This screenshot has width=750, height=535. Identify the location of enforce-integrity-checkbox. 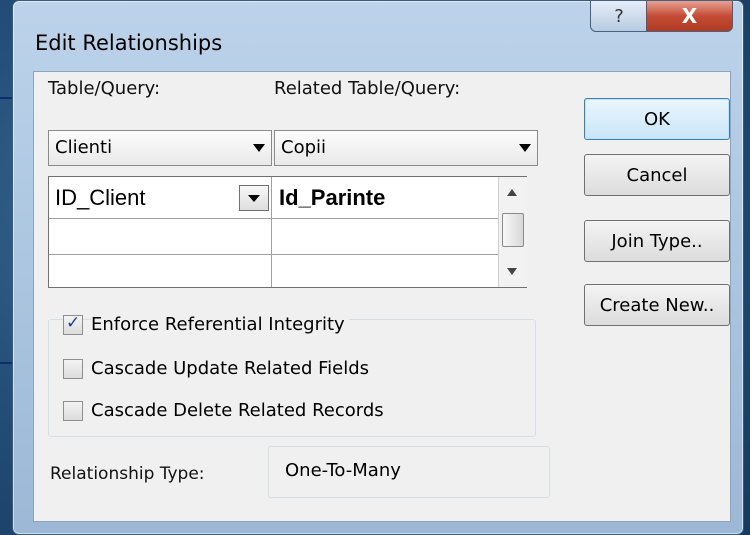
(73, 324).